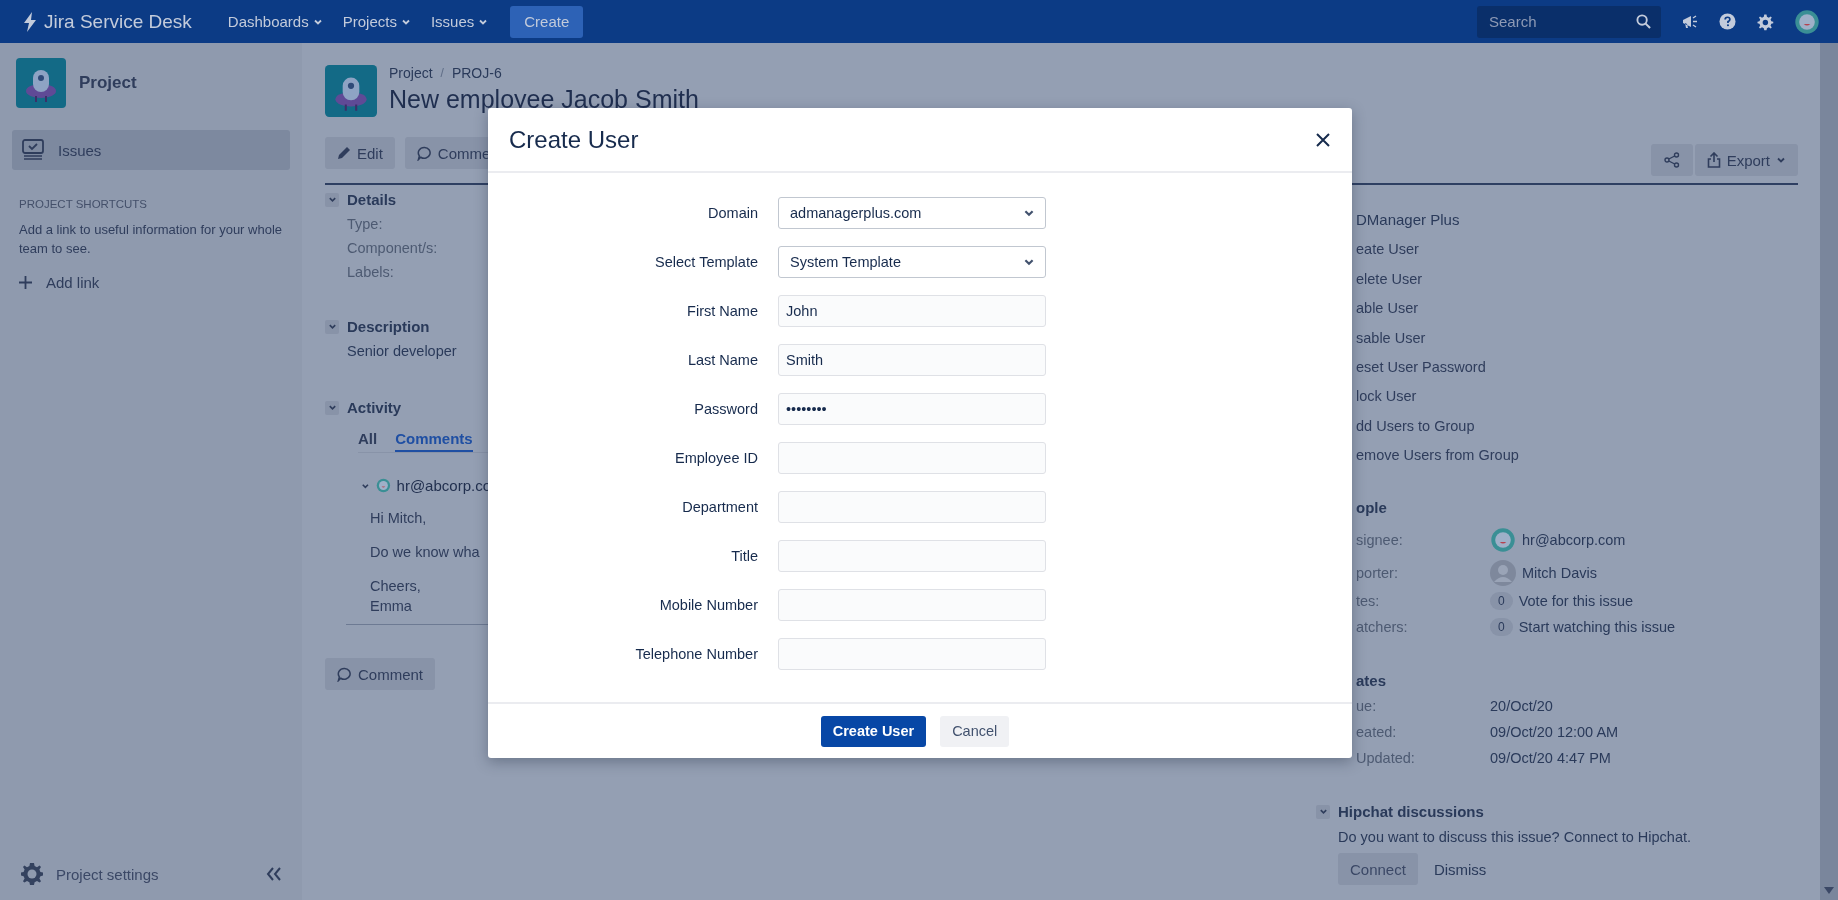 This screenshot has height=900, width=1838. Describe the element at coordinates (1829, 471) in the screenshot. I see `scrollbar` at that location.